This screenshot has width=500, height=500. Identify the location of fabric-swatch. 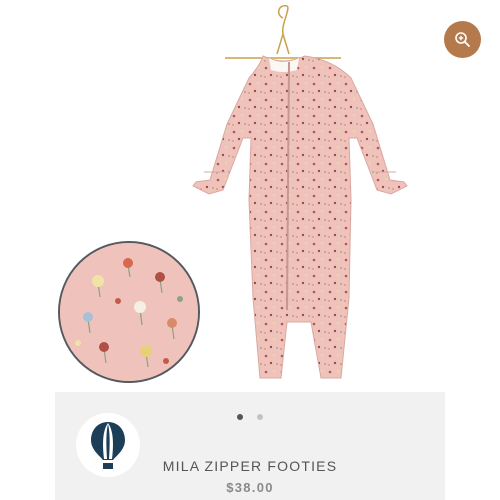
(129, 312).